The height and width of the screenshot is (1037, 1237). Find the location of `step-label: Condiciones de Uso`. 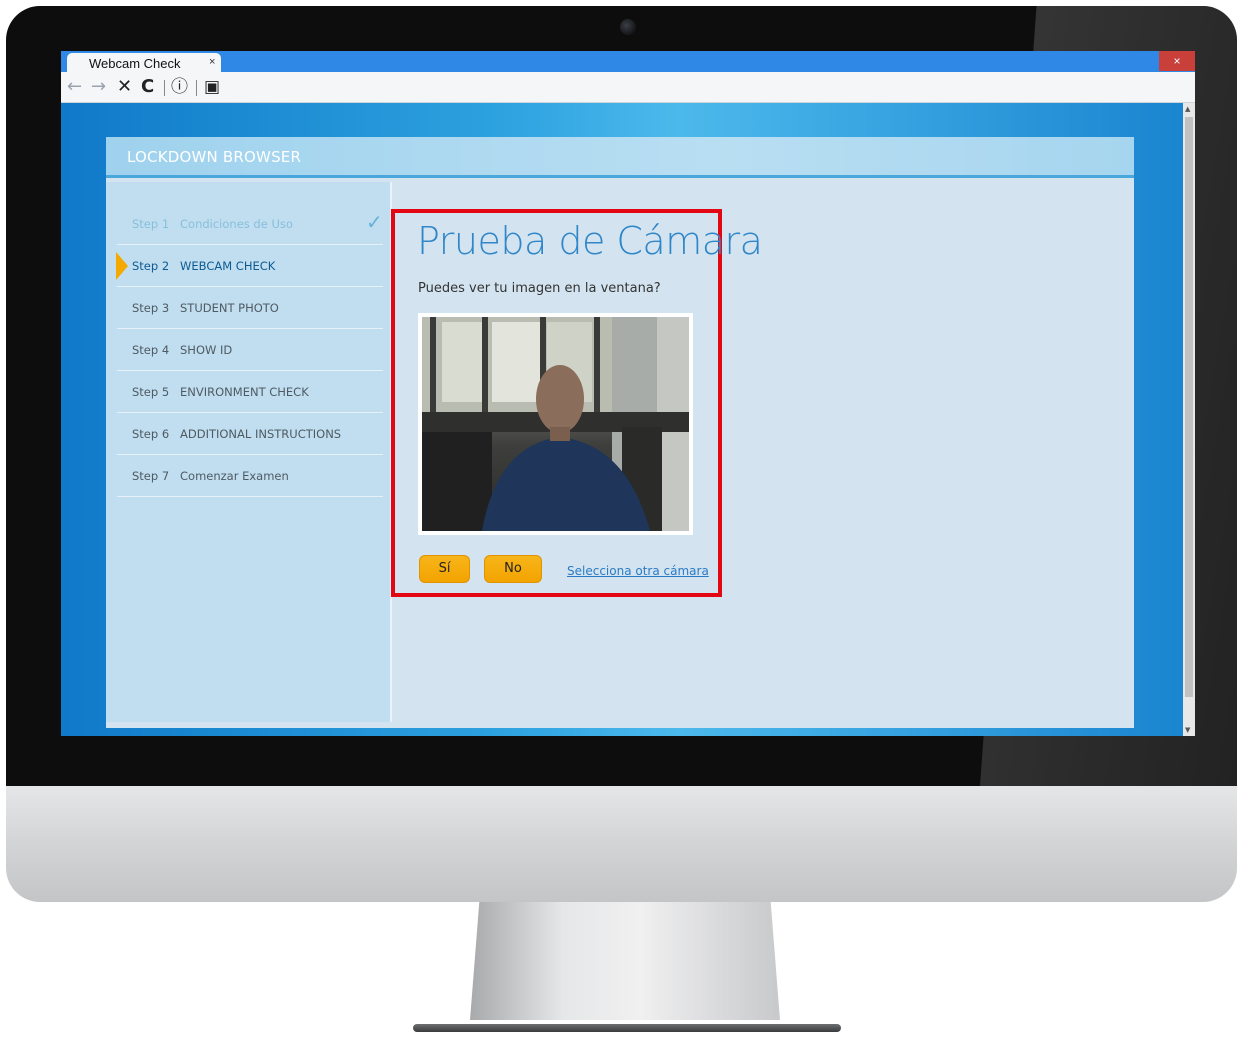

step-label: Condiciones de Uso is located at coordinates (236, 224).